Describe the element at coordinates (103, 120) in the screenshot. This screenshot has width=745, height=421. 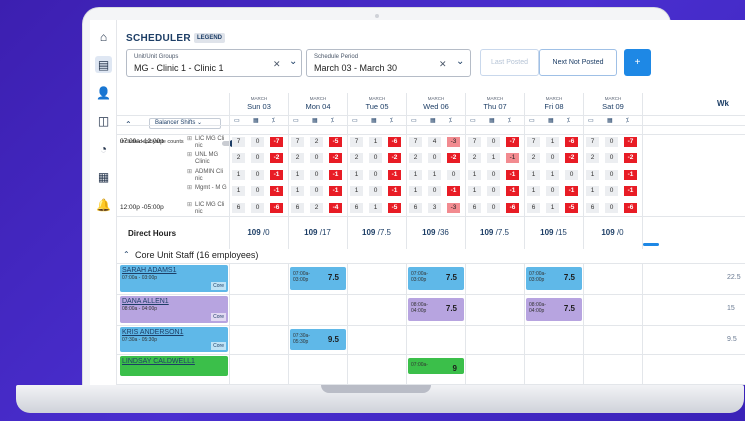
I see `reports-icon: ◫` at that location.